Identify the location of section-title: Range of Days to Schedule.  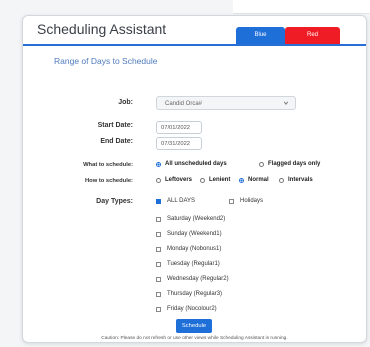
(106, 61).